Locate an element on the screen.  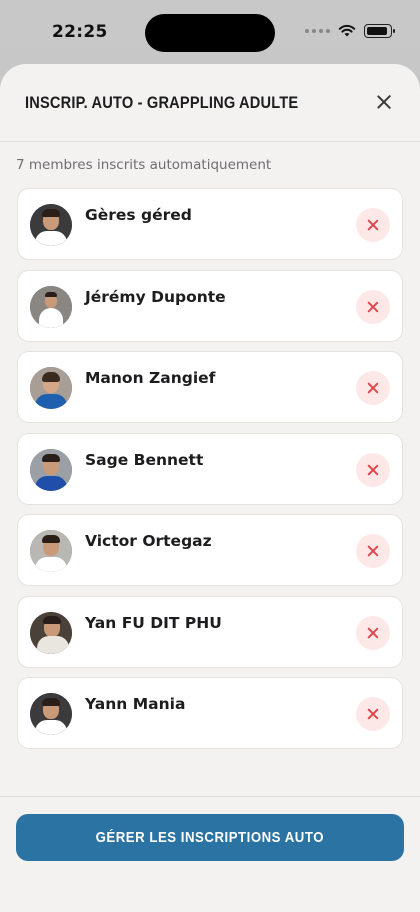
member-name: Gères géred is located at coordinates (138, 215).